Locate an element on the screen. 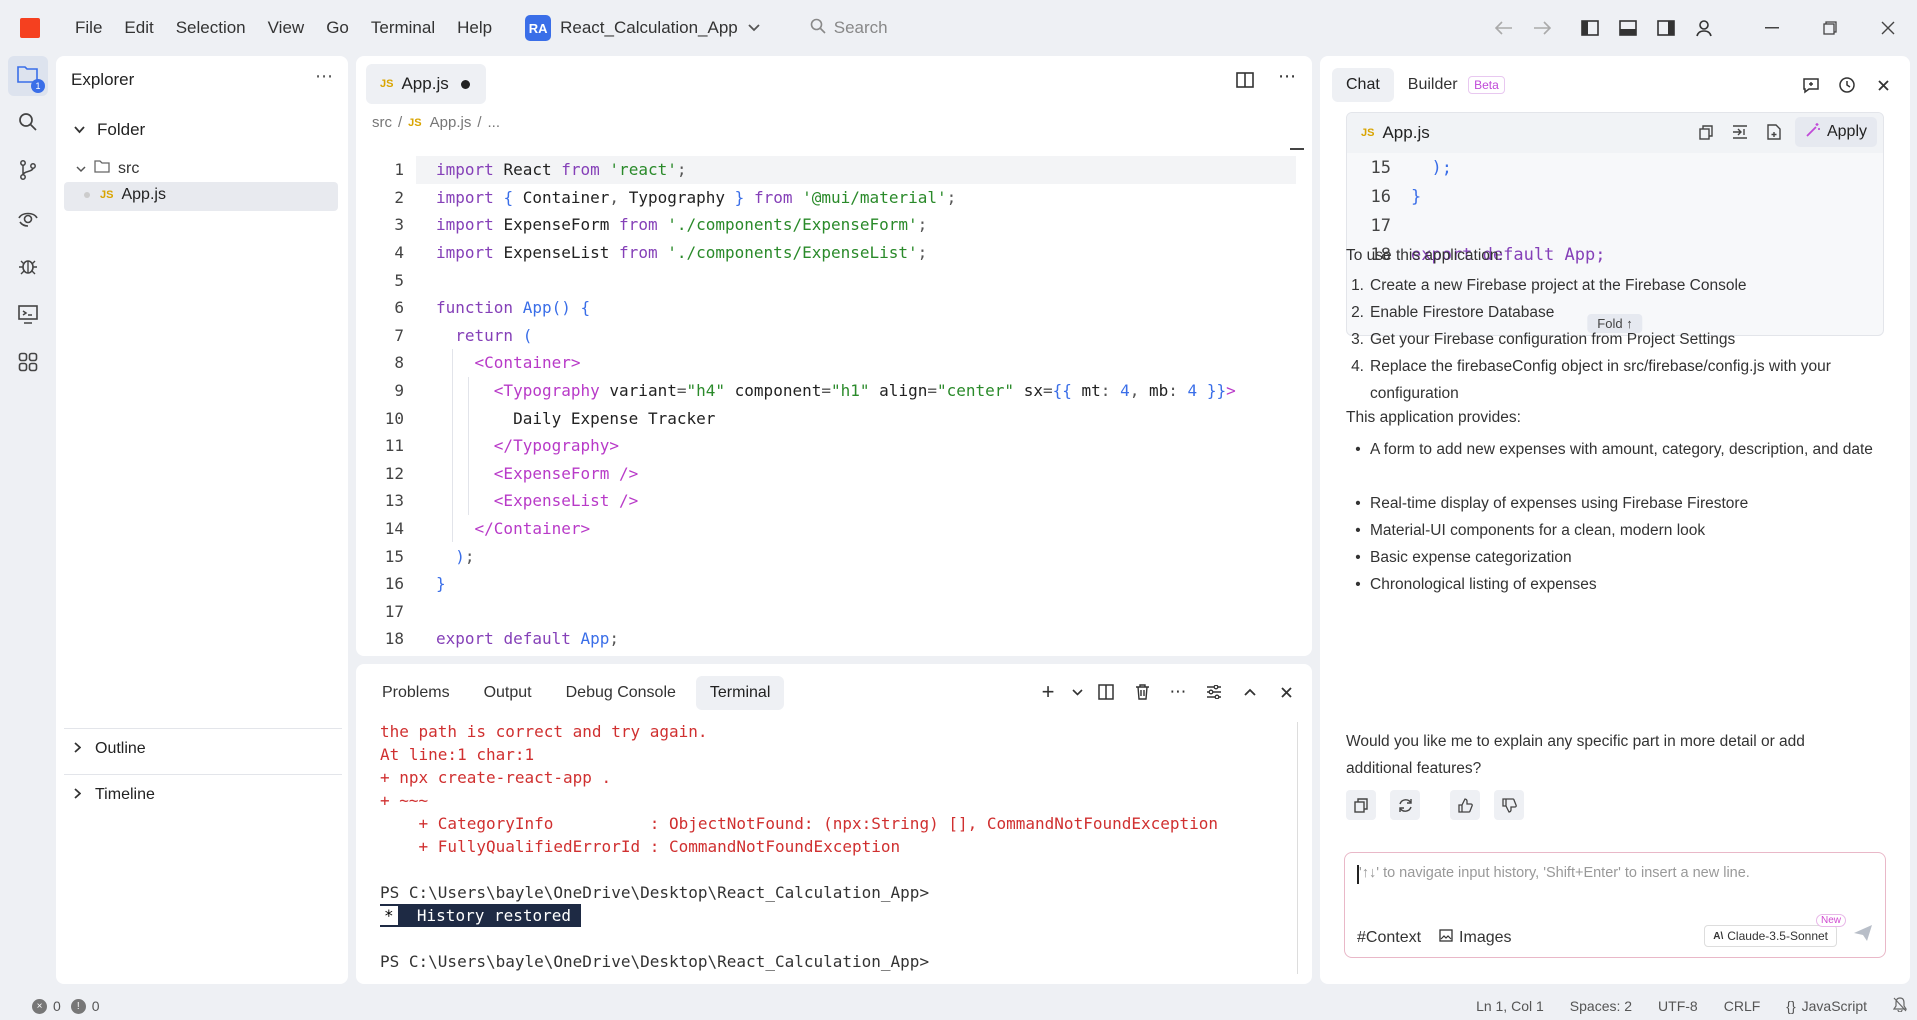  extensions-activity is located at coordinates (28, 364).